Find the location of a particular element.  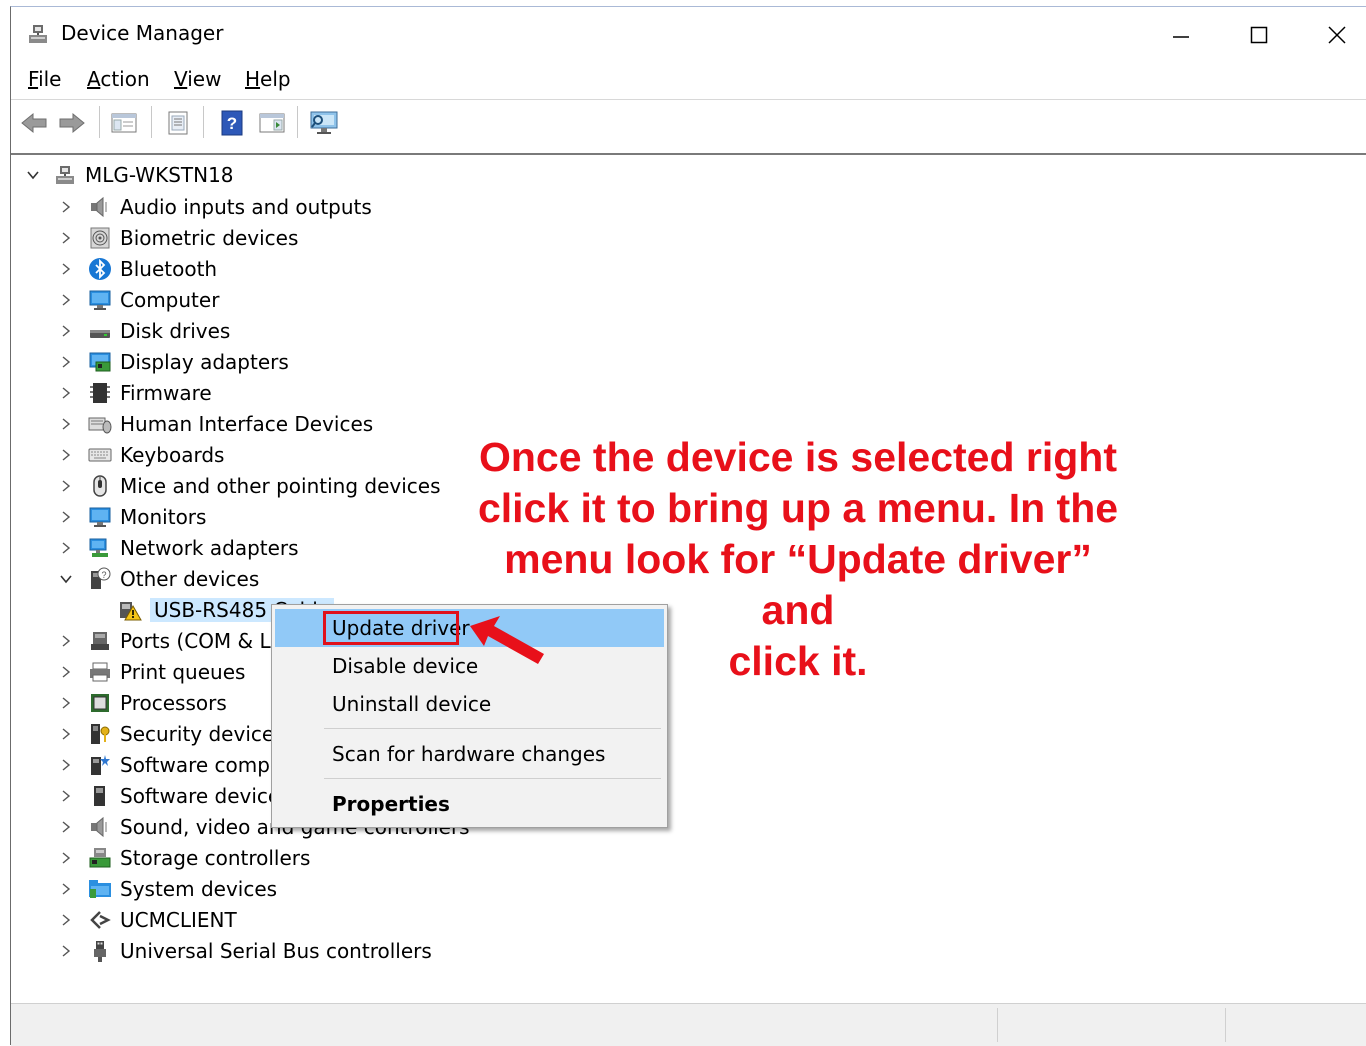

menu-file-rest: ile is located at coordinates (50, 79).